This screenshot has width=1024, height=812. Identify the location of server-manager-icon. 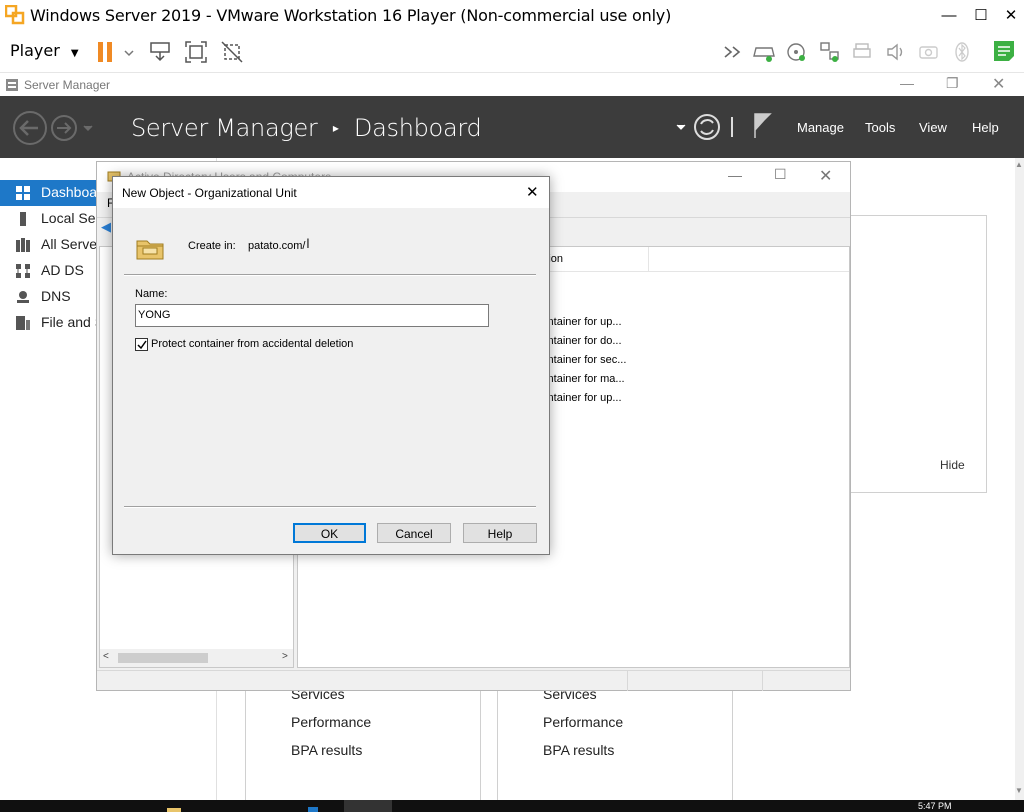
(12, 85).